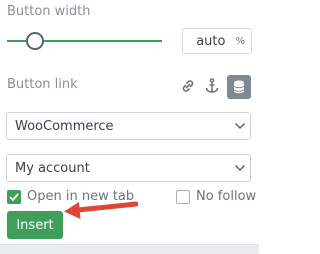  What do you see at coordinates (14, 196) in the screenshot?
I see `open-new-tab-checkbox` at bounding box center [14, 196].